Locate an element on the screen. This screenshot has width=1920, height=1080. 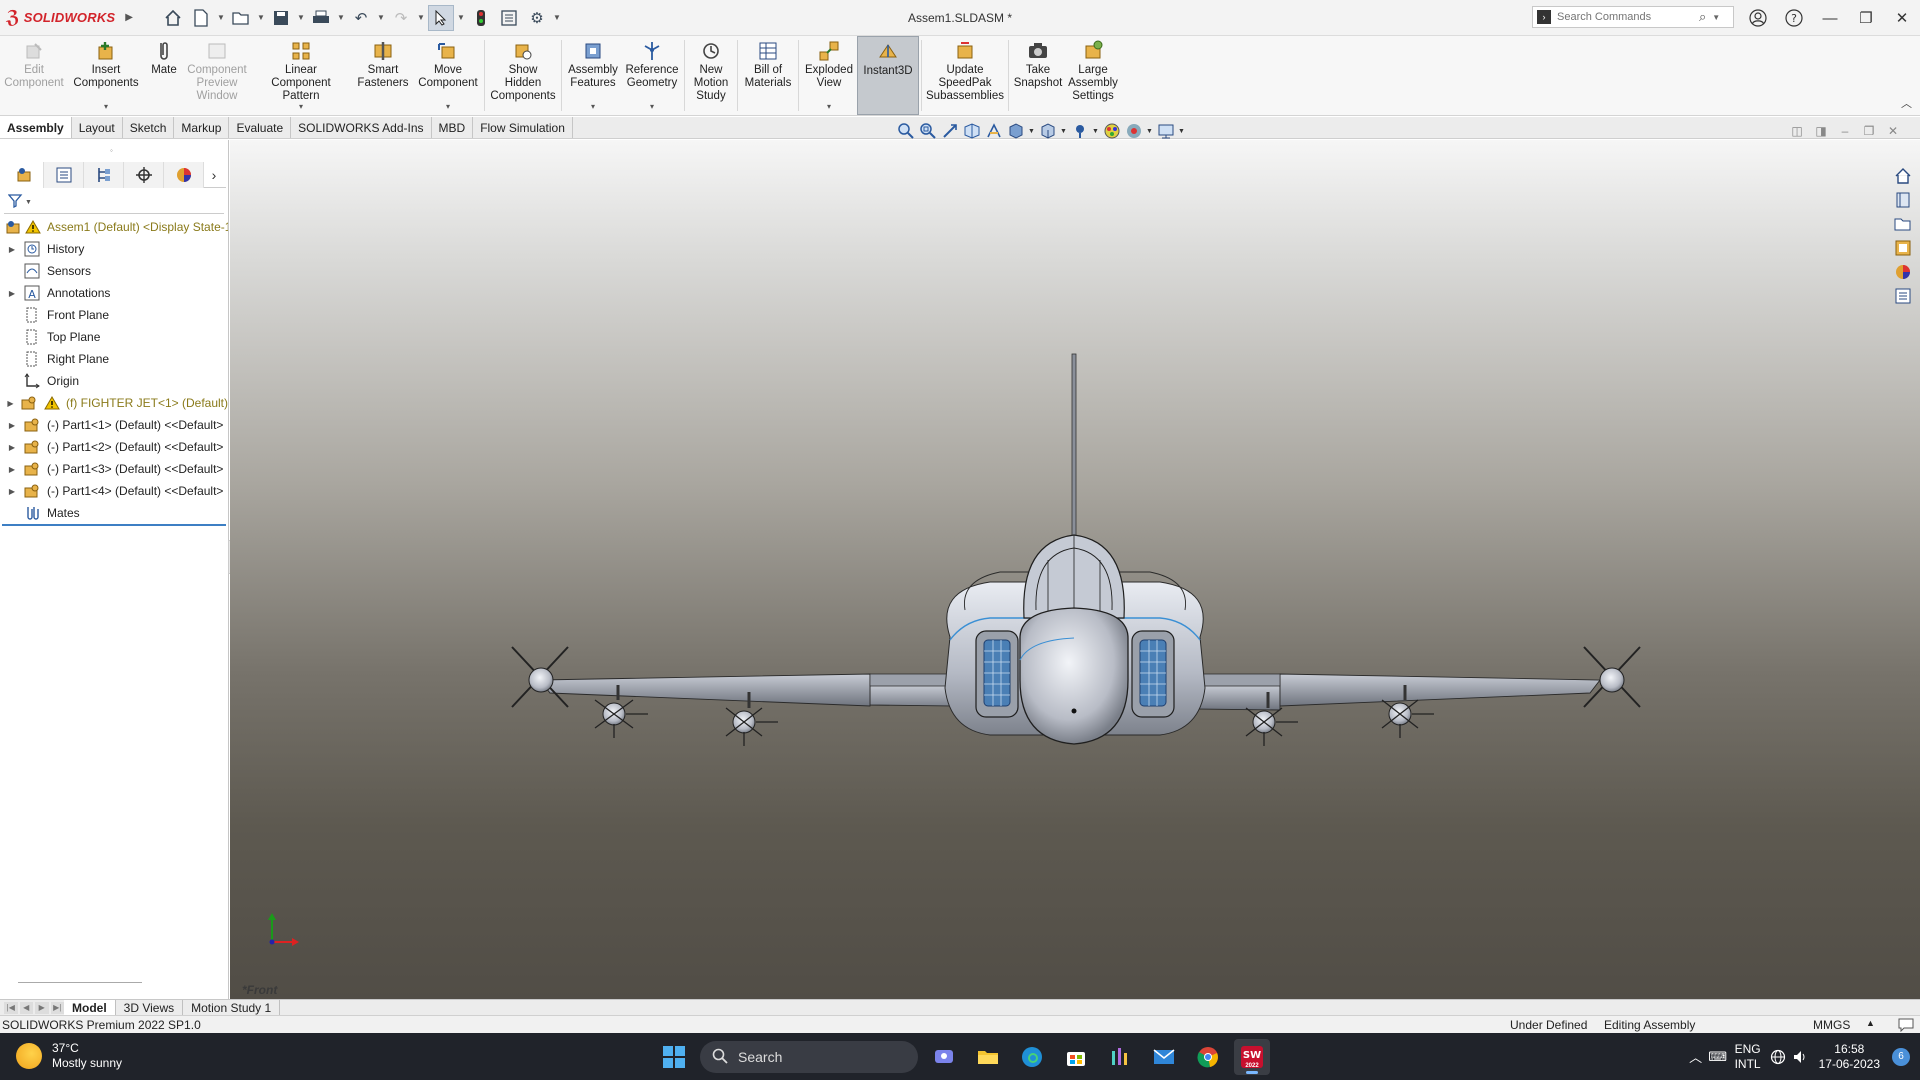
tree-item-annotations: ▶ A Annotations is located at coordinates (114, 293).